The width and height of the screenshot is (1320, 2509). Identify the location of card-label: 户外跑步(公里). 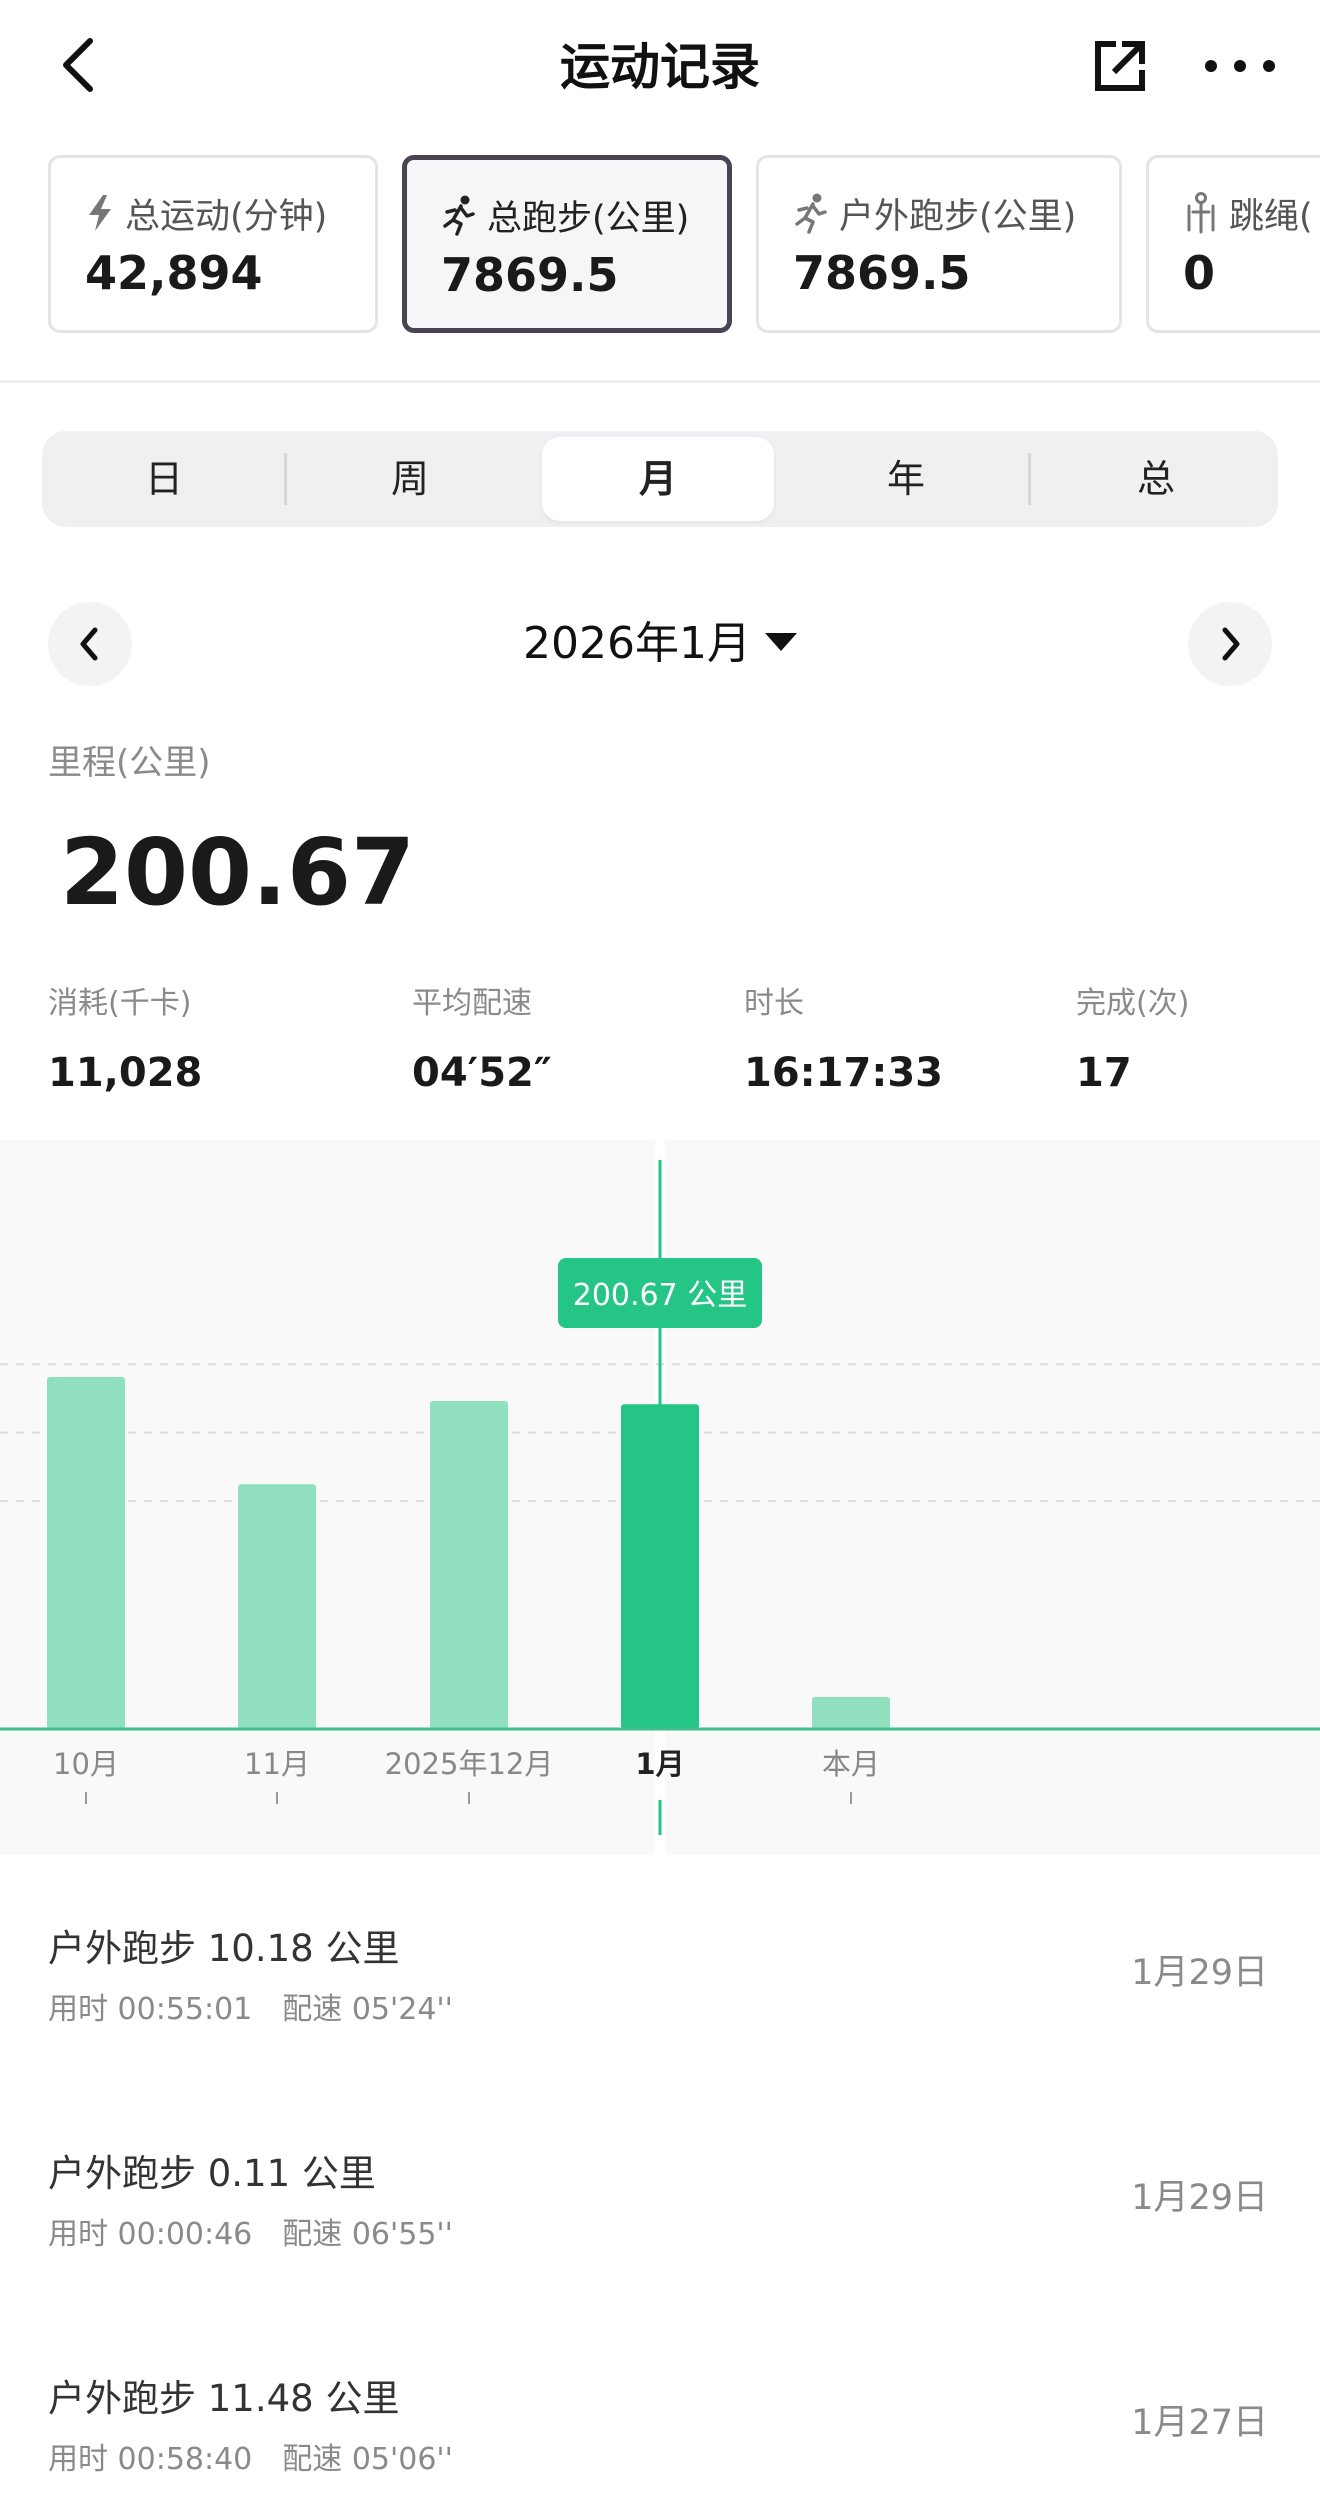
(958, 216).